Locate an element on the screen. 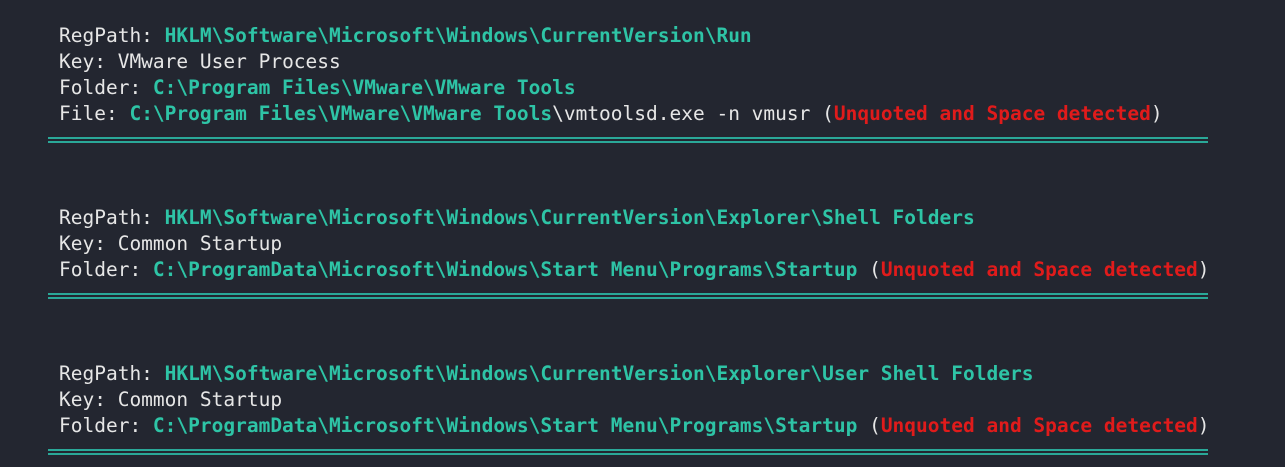 The width and height of the screenshot is (1285, 467). folder-value: C:\Program Files\VMware\VMware Tools is located at coordinates (364, 87).